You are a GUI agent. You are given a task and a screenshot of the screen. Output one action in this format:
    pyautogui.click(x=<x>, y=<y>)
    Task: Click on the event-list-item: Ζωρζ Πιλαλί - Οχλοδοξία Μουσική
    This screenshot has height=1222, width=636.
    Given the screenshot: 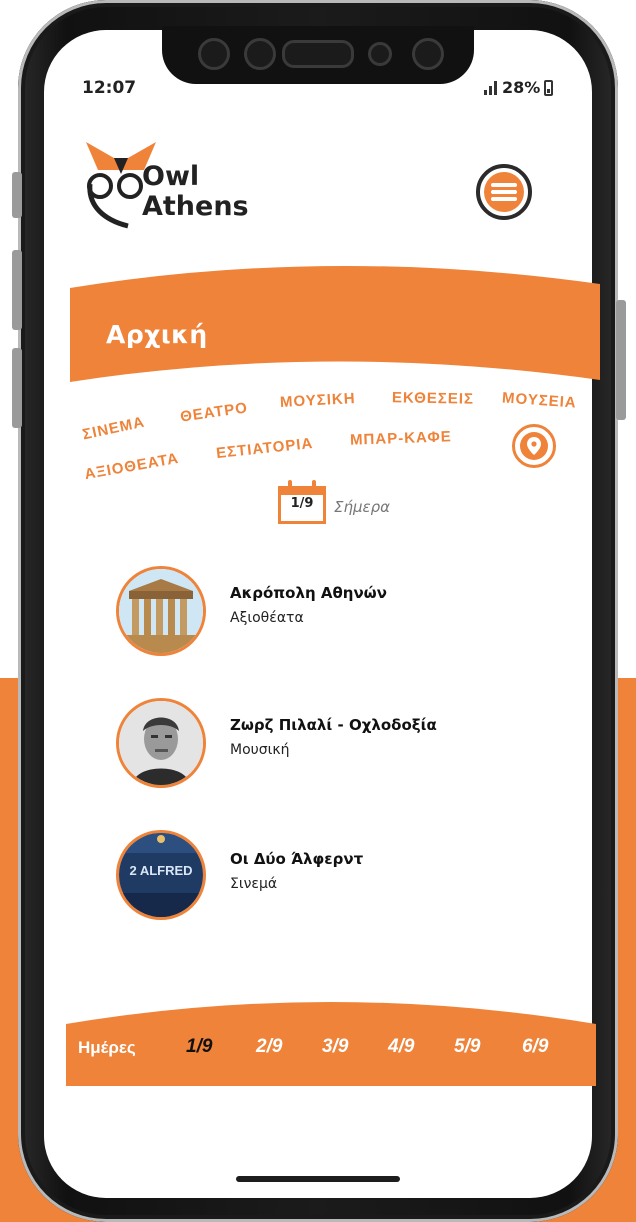 What is the action you would take?
    pyautogui.click(x=326, y=744)
    